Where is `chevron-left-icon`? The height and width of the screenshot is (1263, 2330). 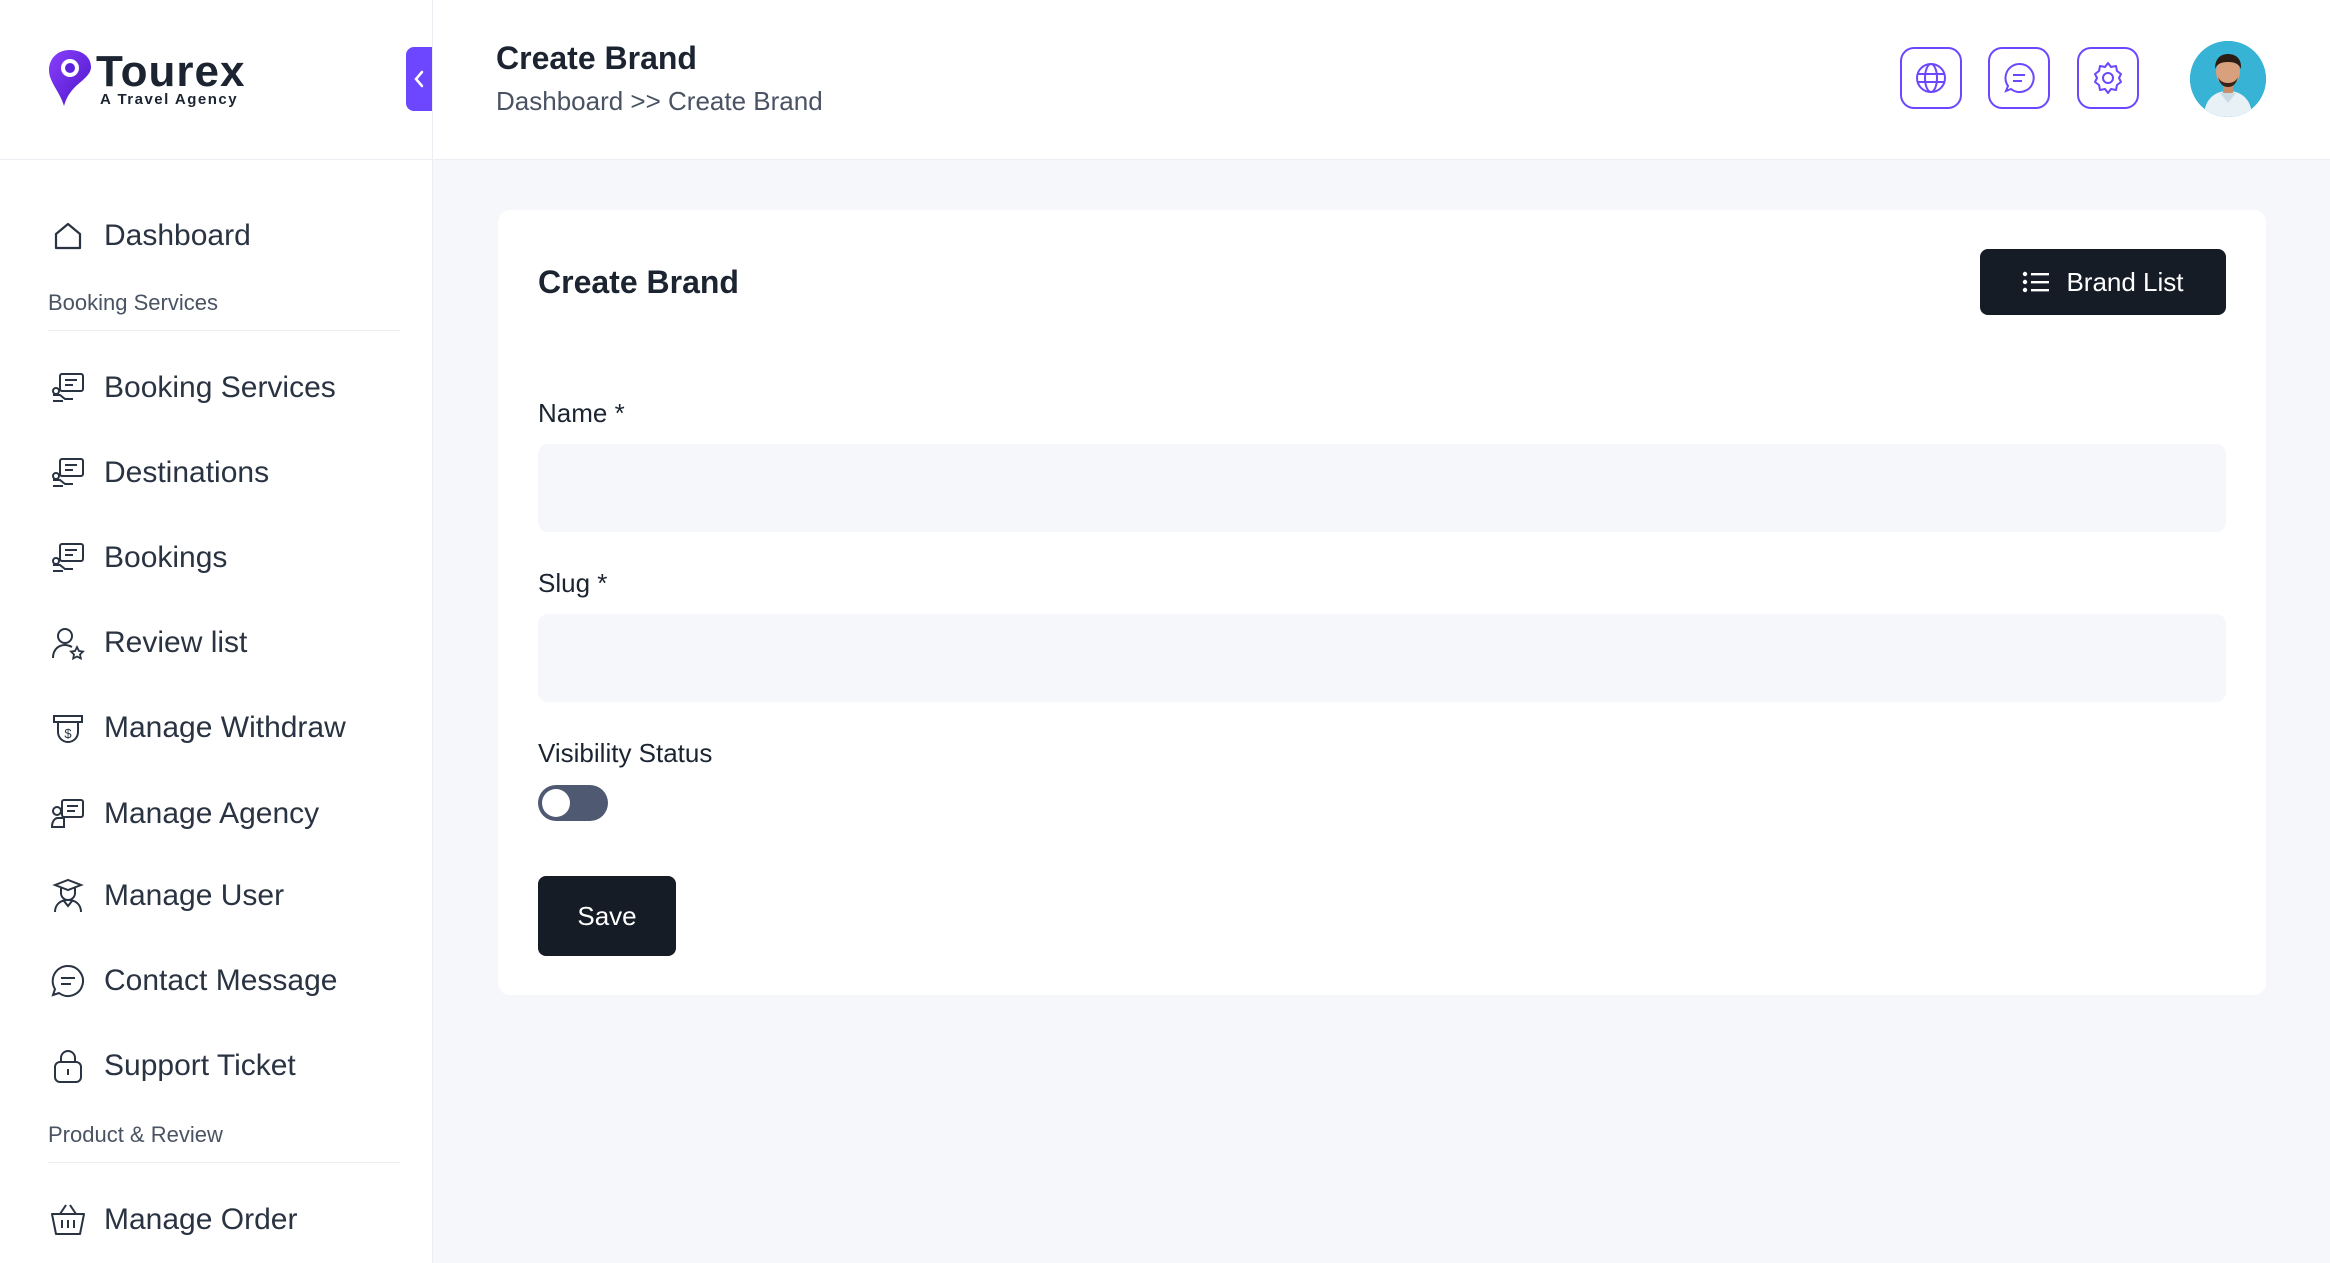 chevron-left-icon is located at coordinates (419, 79).